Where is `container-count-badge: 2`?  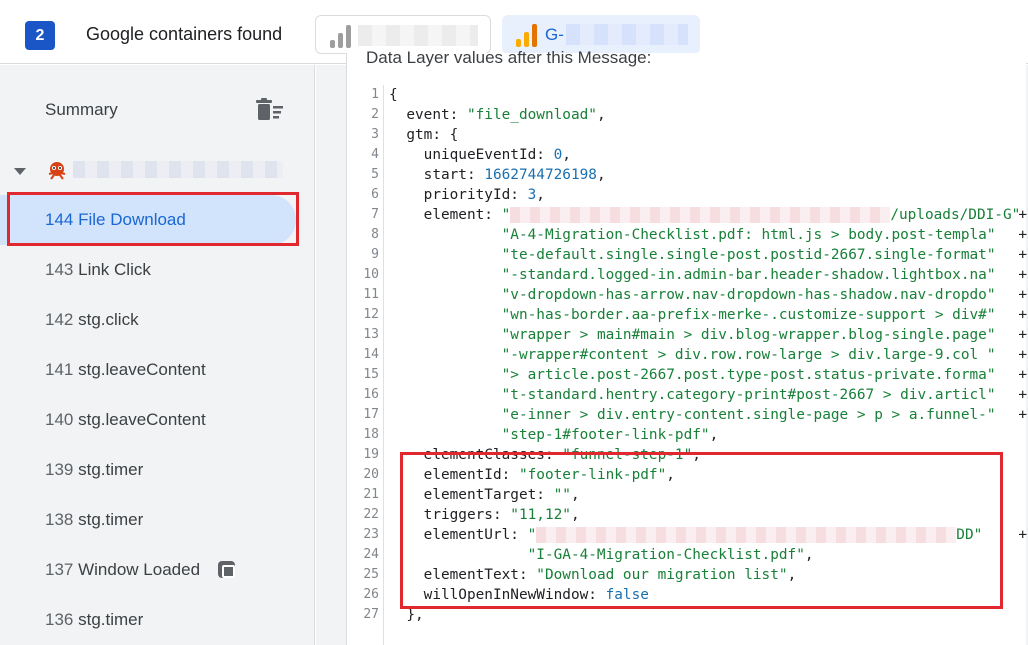
container-count-badge: 2 is located at coordinates (40, 35).